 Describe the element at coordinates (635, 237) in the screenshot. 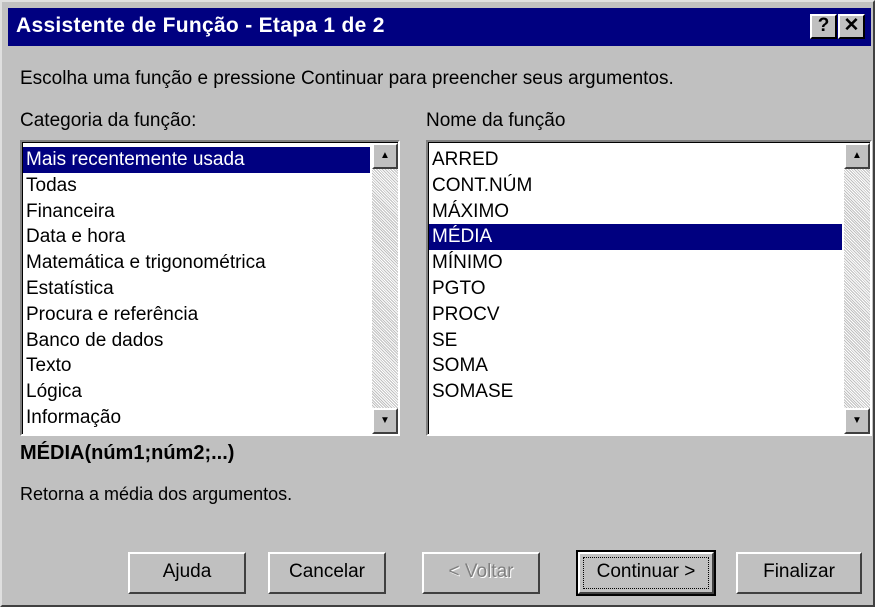

I see `function-list-item: MÉDIA` at that location.